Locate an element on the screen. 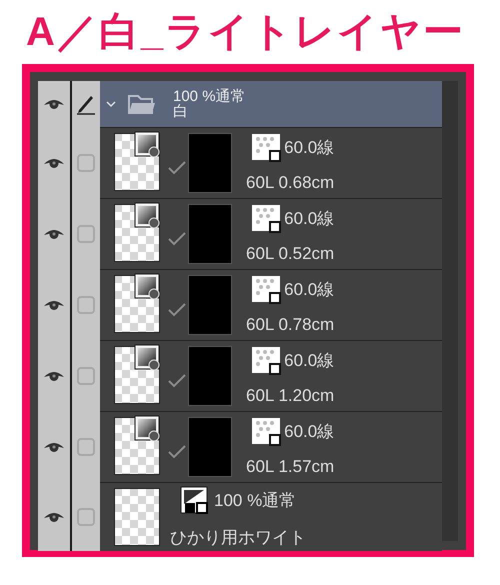  layer-name: ひかり用ホワイト is located at coordinates (238, 538).